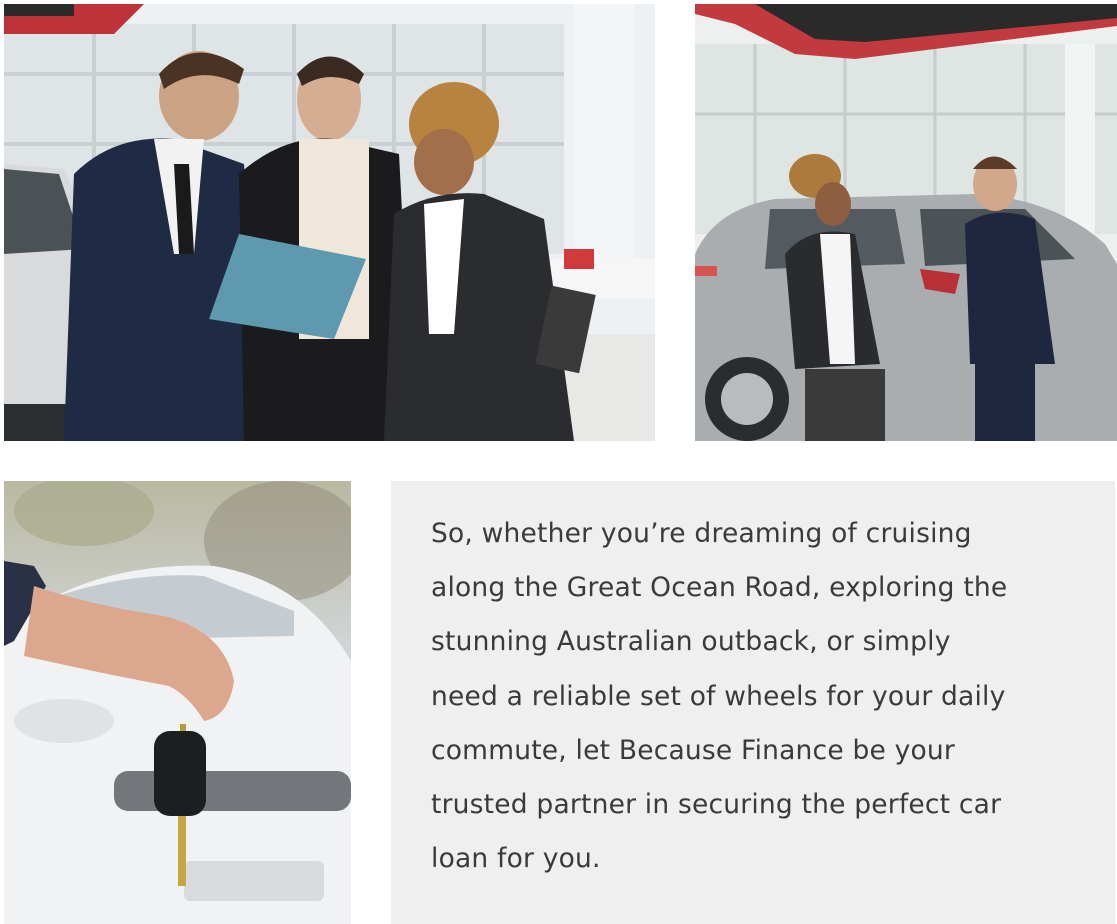 The height and width of the screenshot is (924, 1117). What do you see at coordinates (516, 859) in the screenshot?
I see `paragraph-line: loan for you.` at bounding box center [516, 859].